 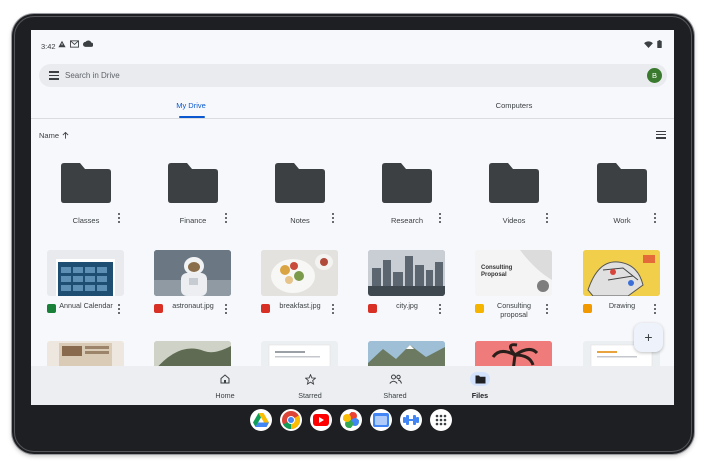 What do you see at coordinates (193, 305) in the screenshot?
I see `file-name: astronaut.jpg` at bounding box center [193, 305].